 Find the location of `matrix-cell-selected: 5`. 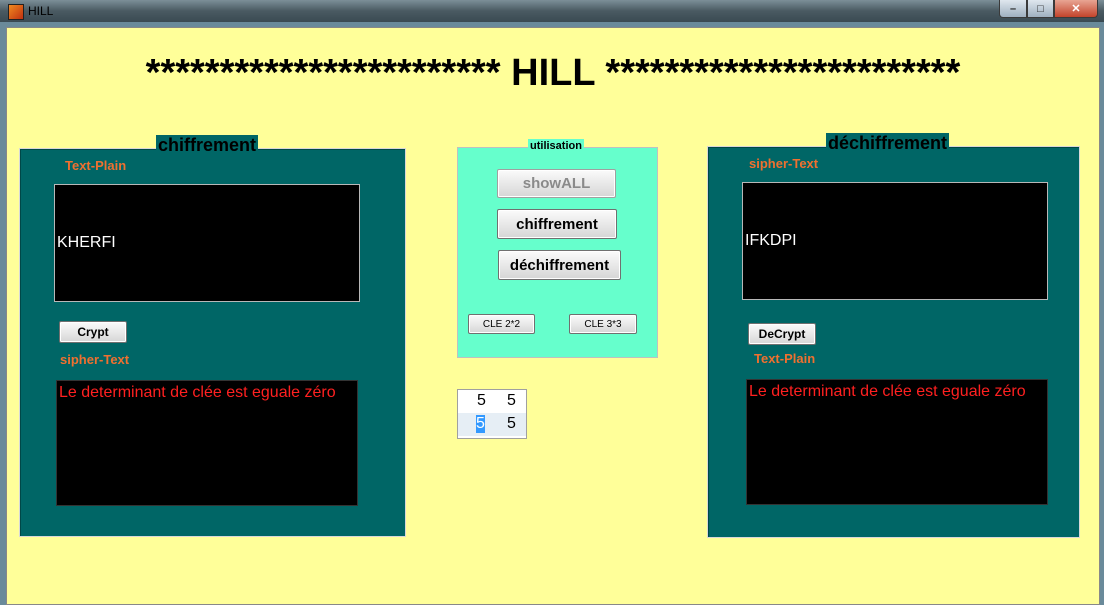

matrix-cell-selected: 5 is located at coordinates (480, 424).